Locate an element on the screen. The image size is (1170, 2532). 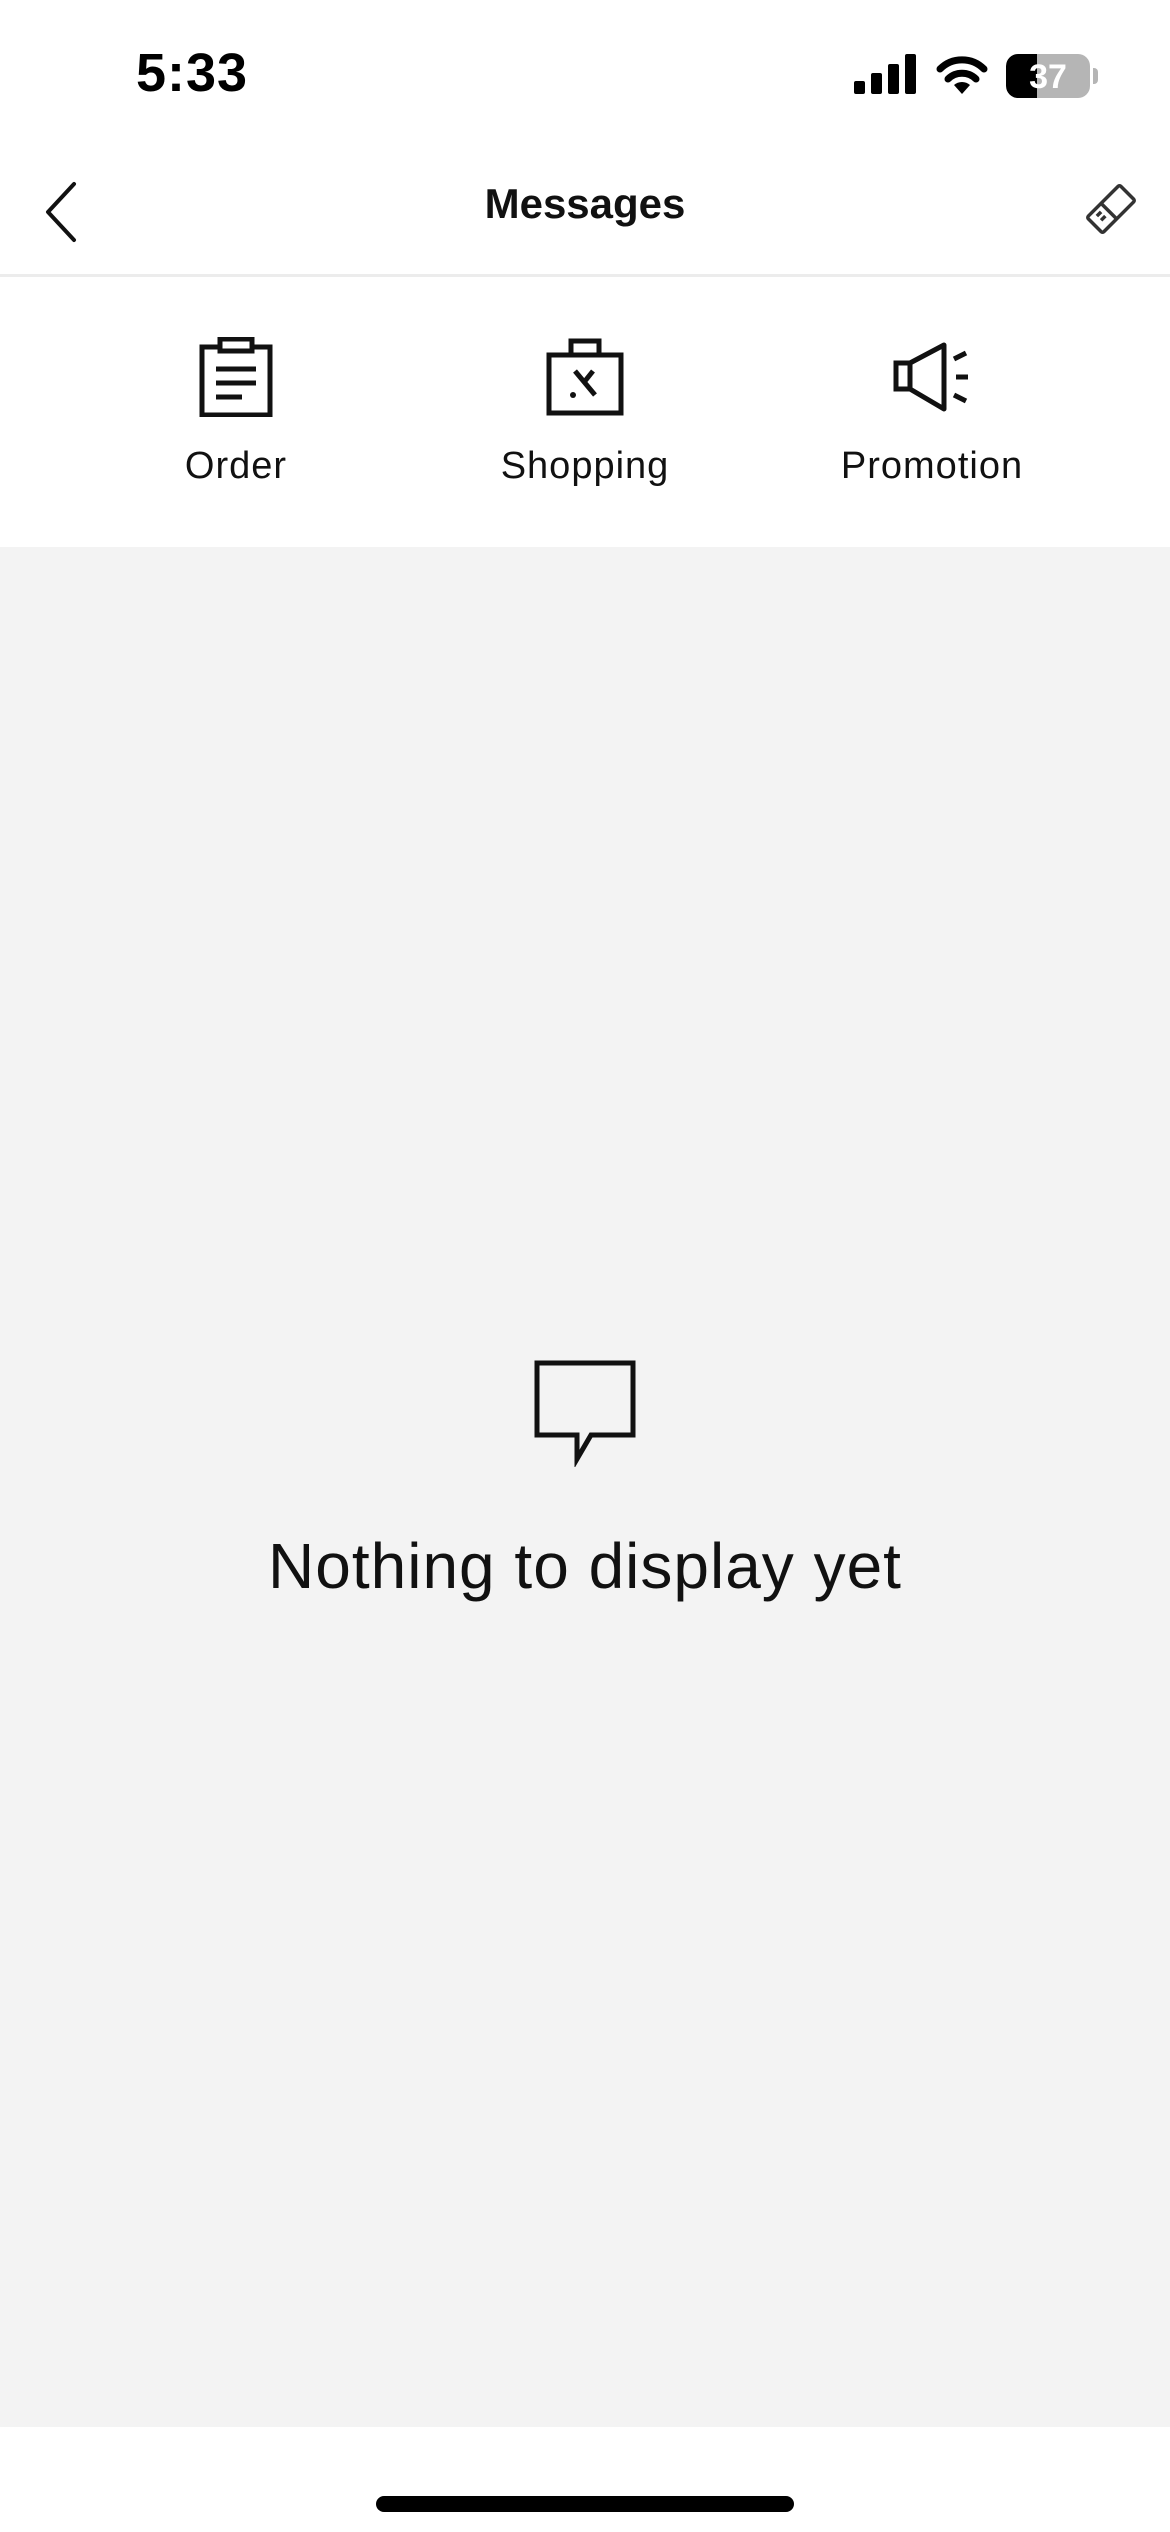
battery-indicator: 37 is located at coordinates (1048, 76).